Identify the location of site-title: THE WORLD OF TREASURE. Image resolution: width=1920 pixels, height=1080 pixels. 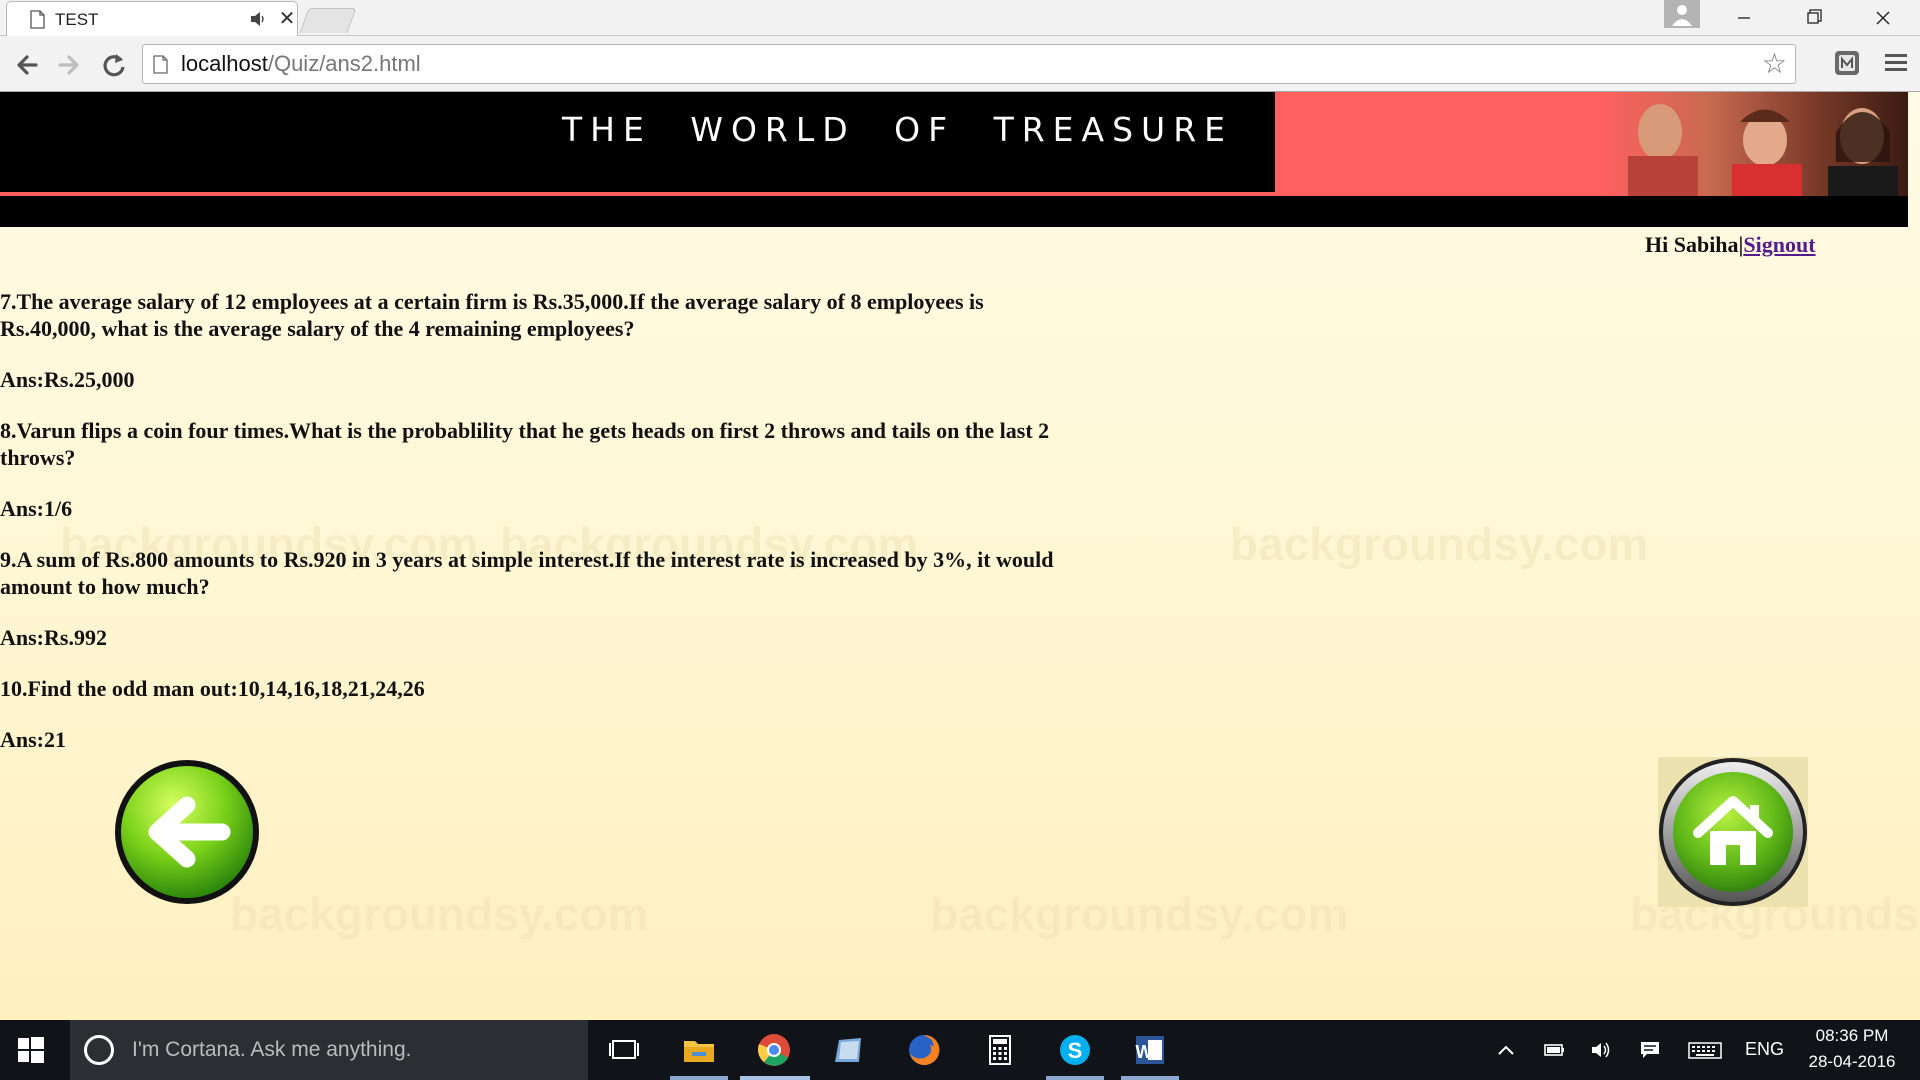
(897, 129).